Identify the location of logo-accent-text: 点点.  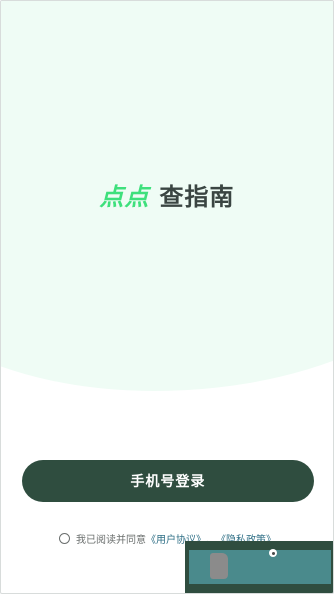
(124, 197).